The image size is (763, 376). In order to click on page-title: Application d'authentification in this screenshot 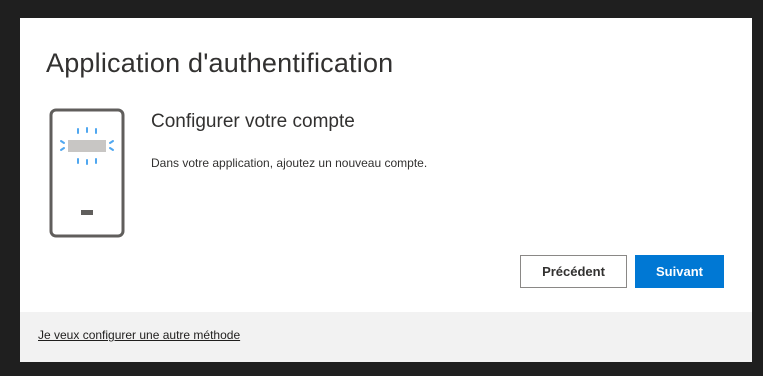, I will do `click(220, 63)`.